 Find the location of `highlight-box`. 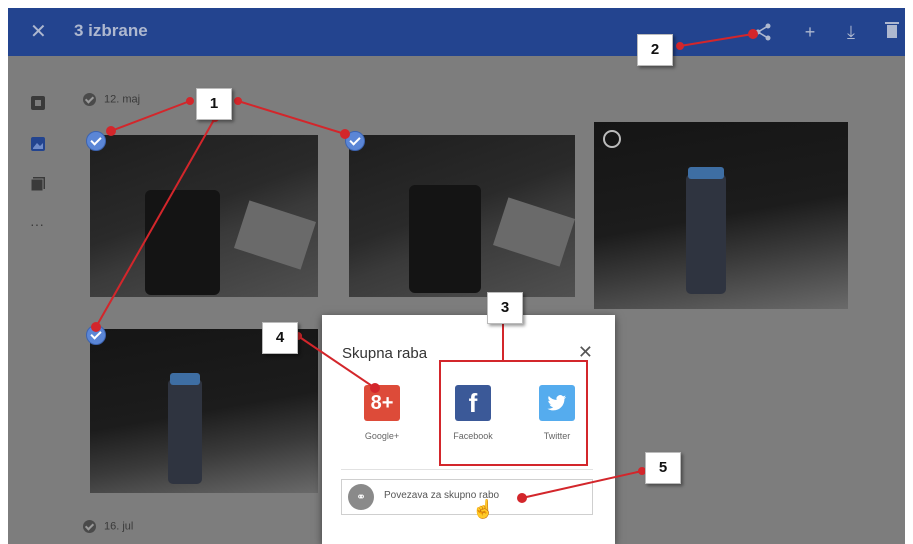

highlight-box is located at coordinates (513, 413).